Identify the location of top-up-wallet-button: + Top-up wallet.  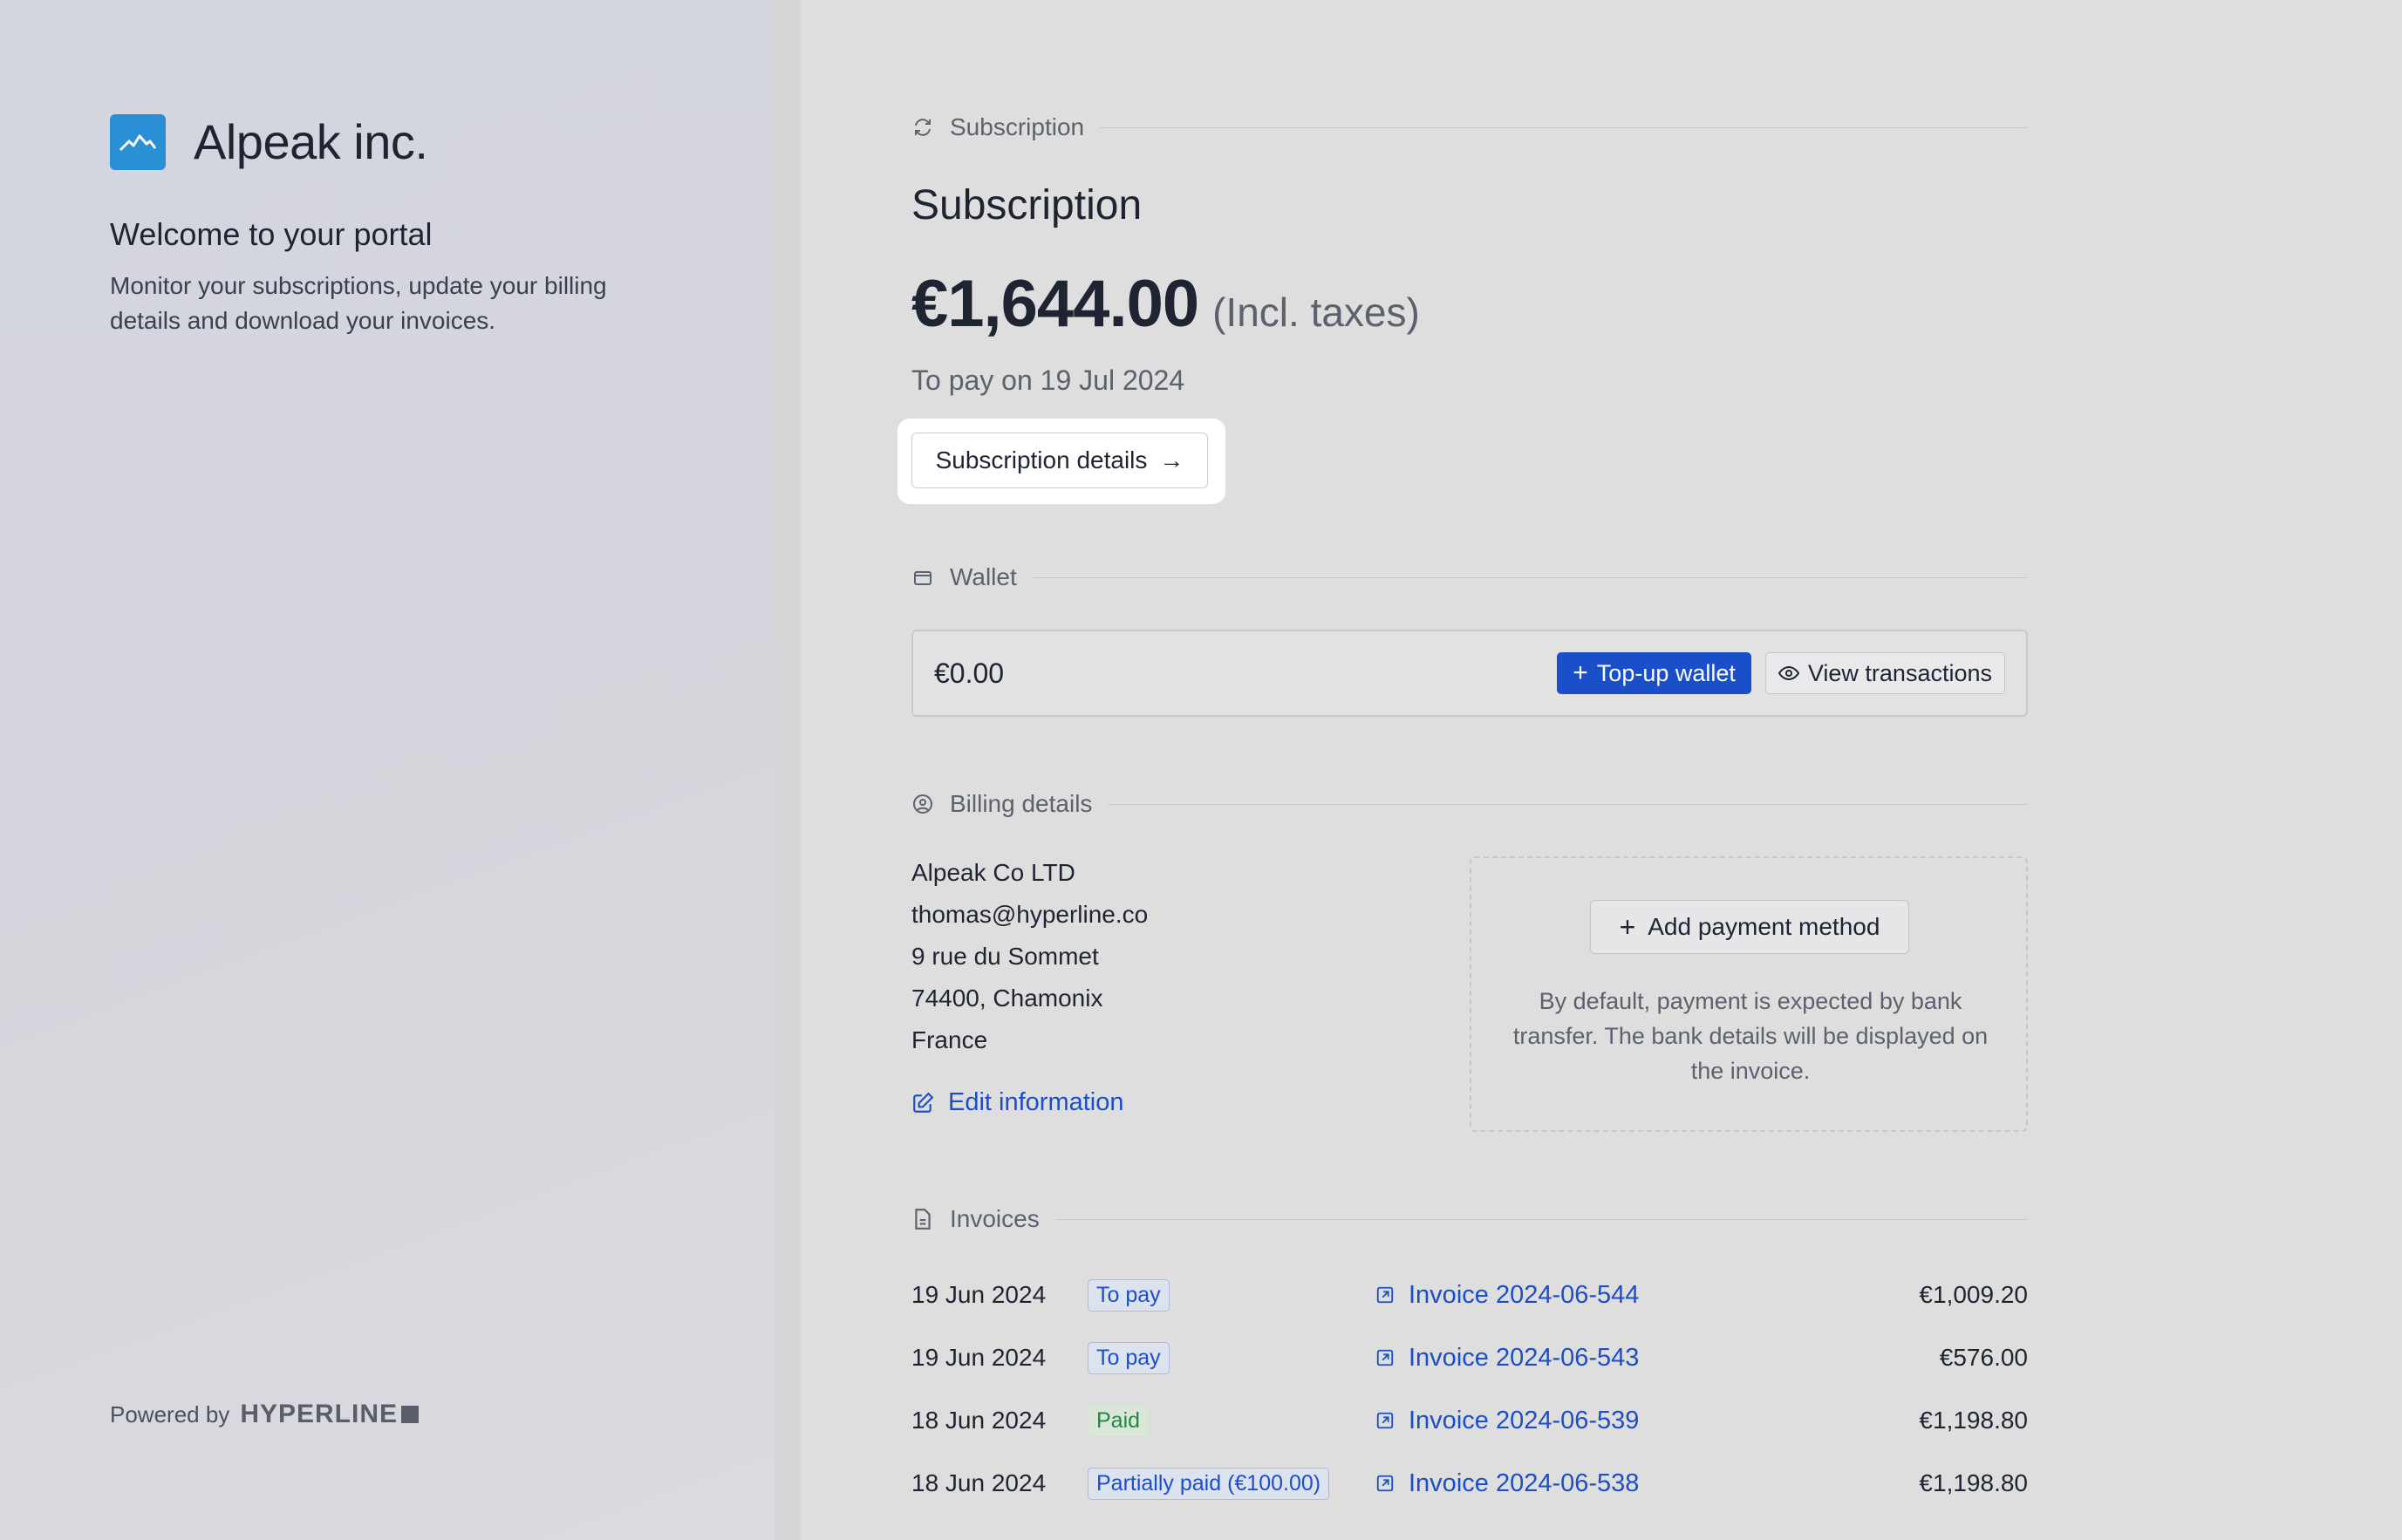
(1654, 673).